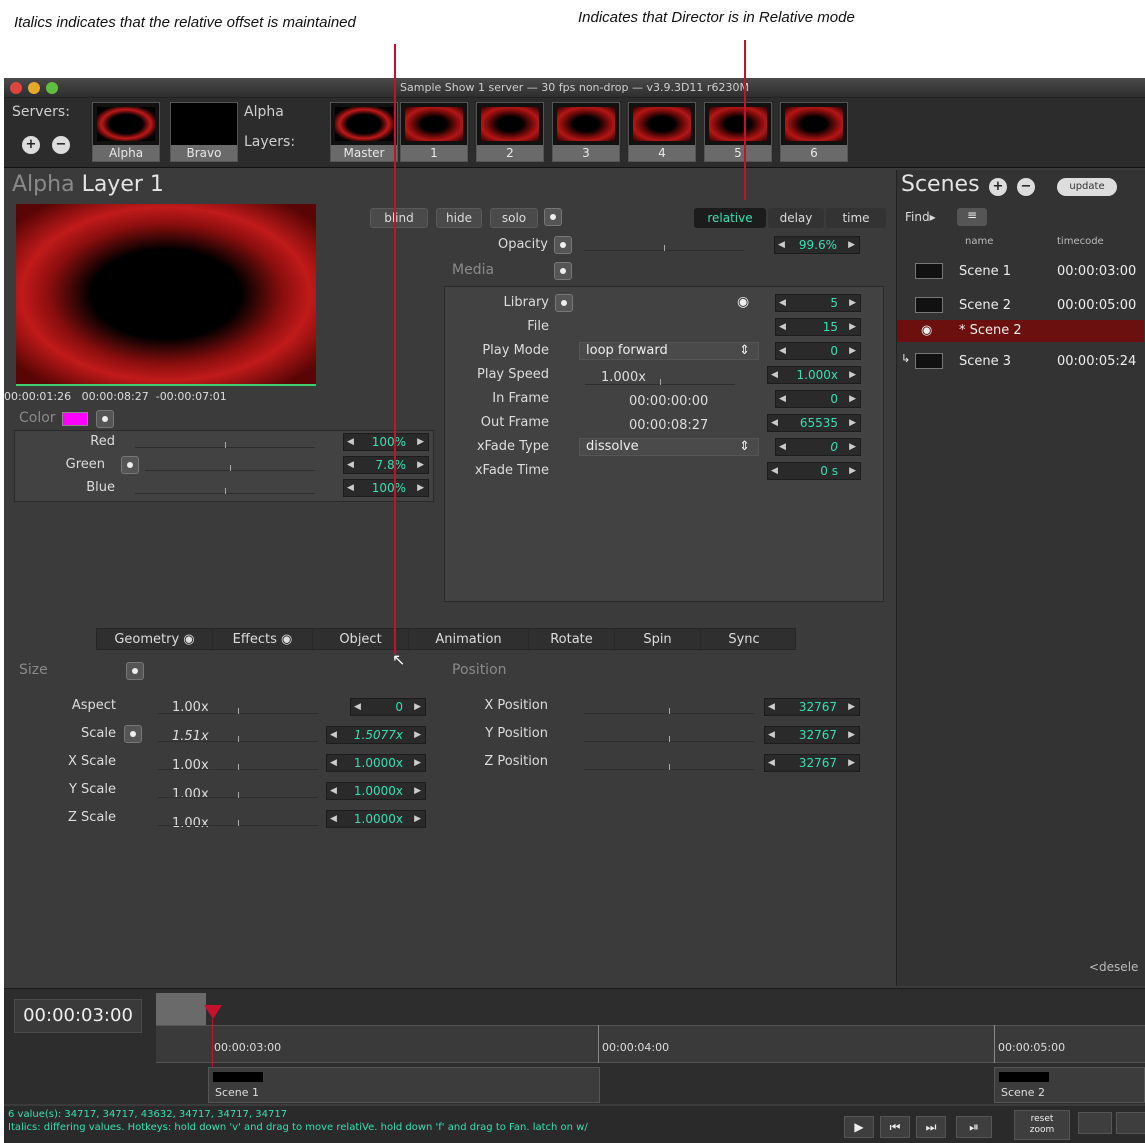  Describe the element at coordinates (814, 132) in the screenshot. I see `layer-6: 6` at that location.